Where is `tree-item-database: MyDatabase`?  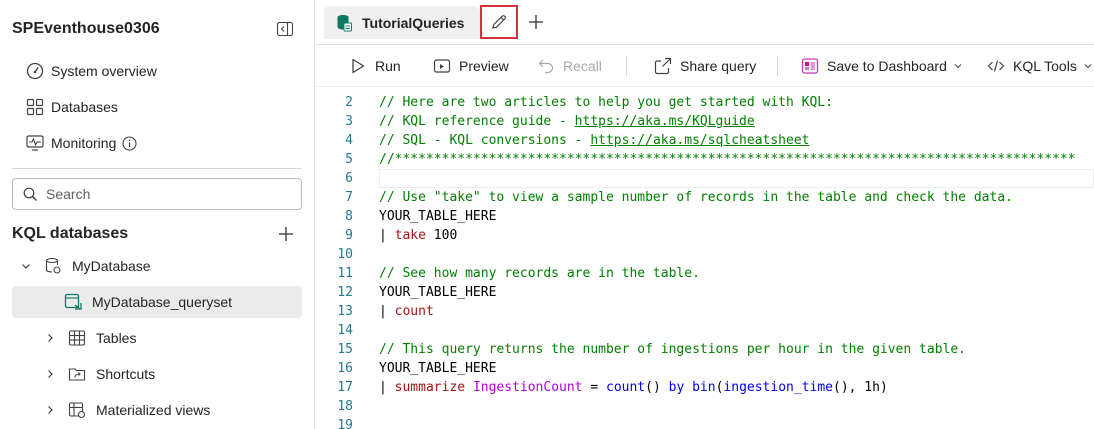
tree-item-database: MyDatabase is located at coordinates (85, 266).